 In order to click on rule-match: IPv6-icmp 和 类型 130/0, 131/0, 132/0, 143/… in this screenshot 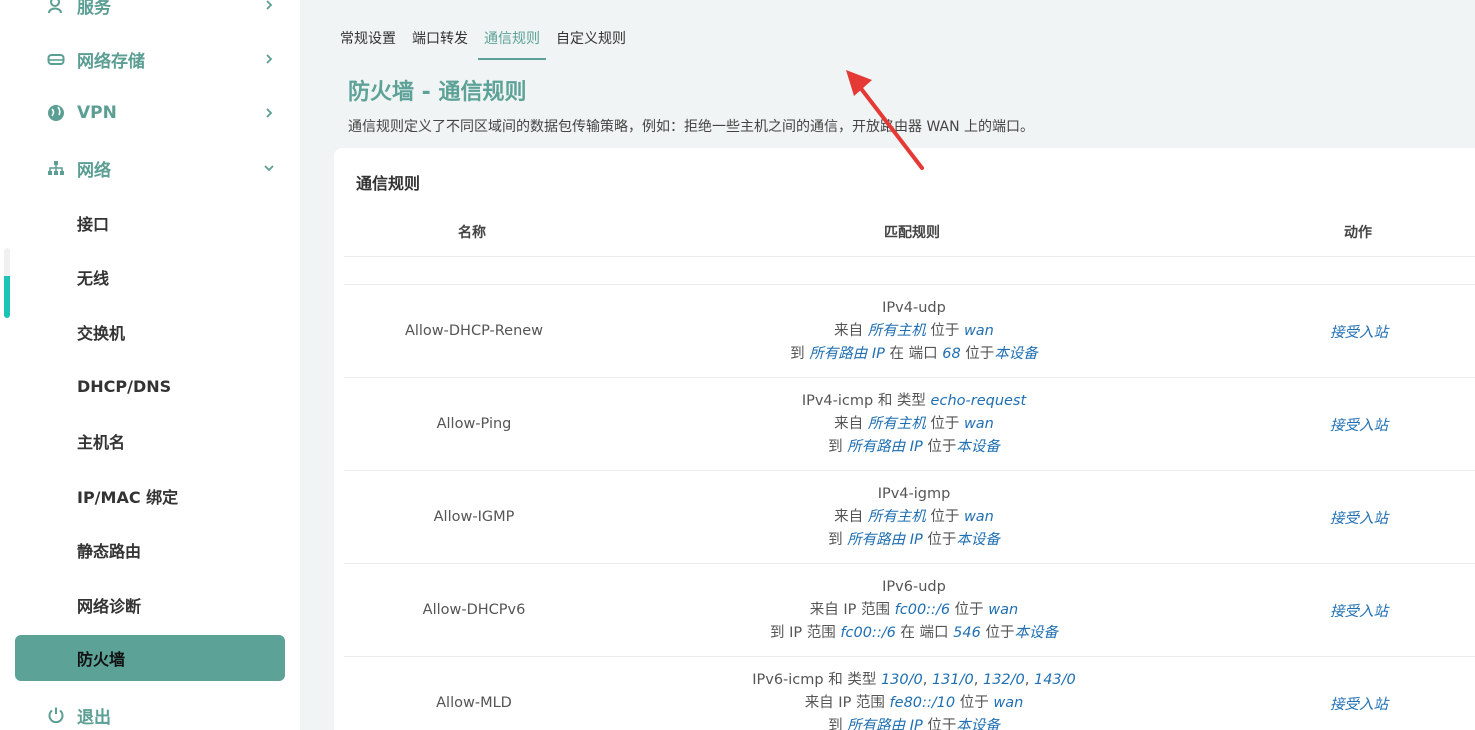, I will do `click(914, 693)`.